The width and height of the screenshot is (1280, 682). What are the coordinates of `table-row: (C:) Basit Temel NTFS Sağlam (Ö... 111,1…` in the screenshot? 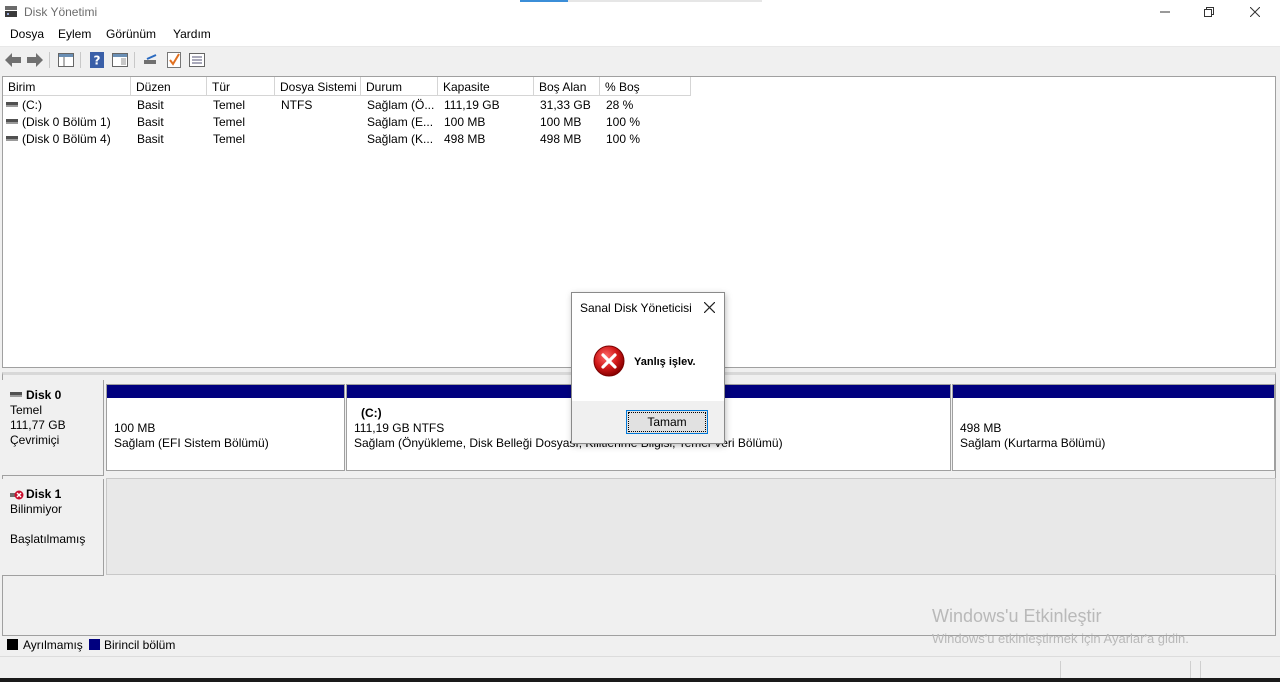 It's located at (353, 105).